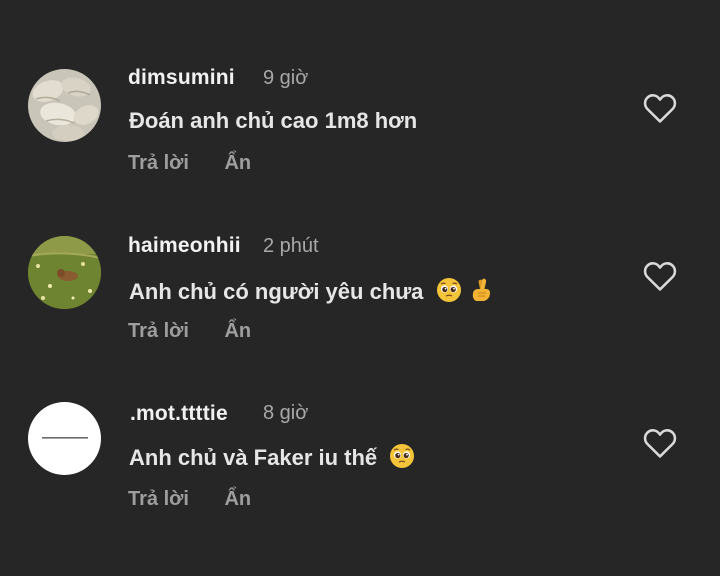  What do you see at coordinates (253, 457) in the screenshot?
I see `comment-text-content: Anh chủ và Faker iu thế` at bounding box center [253, 457].